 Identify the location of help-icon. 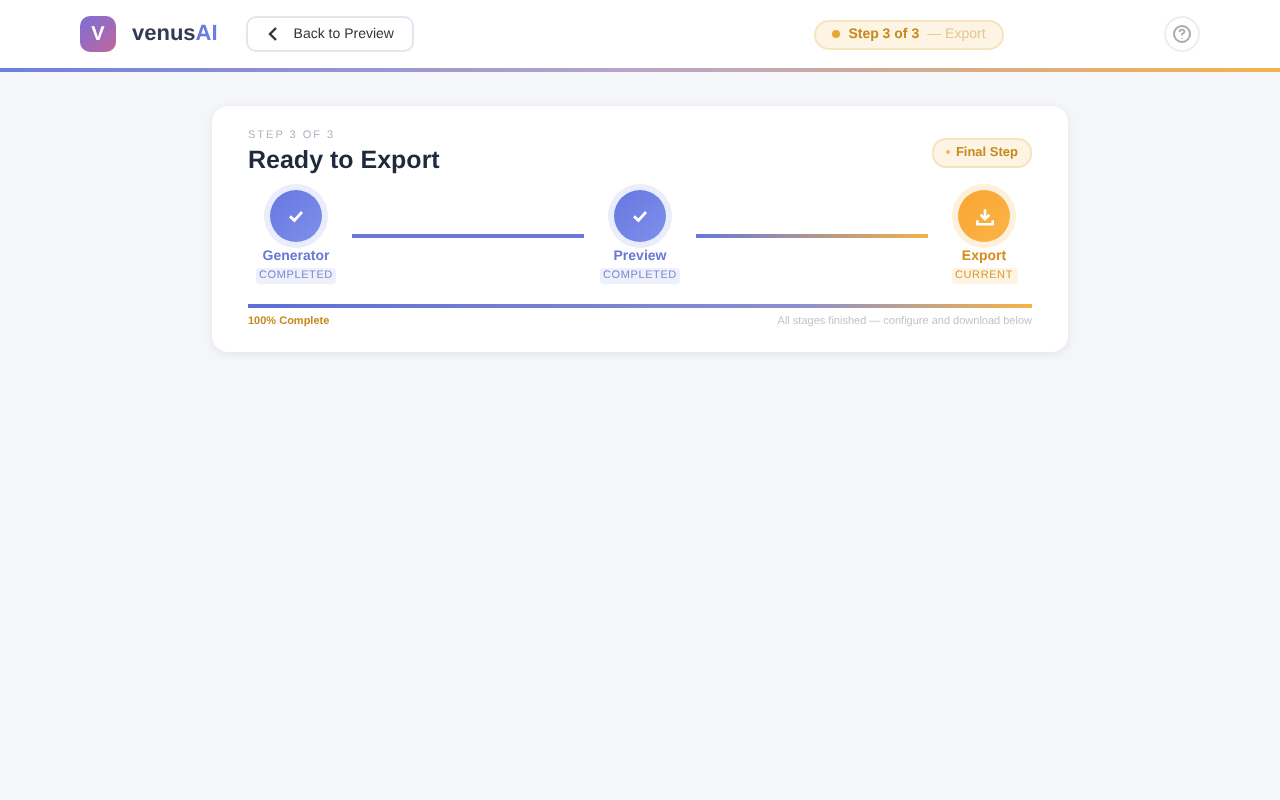
(1181, 34).